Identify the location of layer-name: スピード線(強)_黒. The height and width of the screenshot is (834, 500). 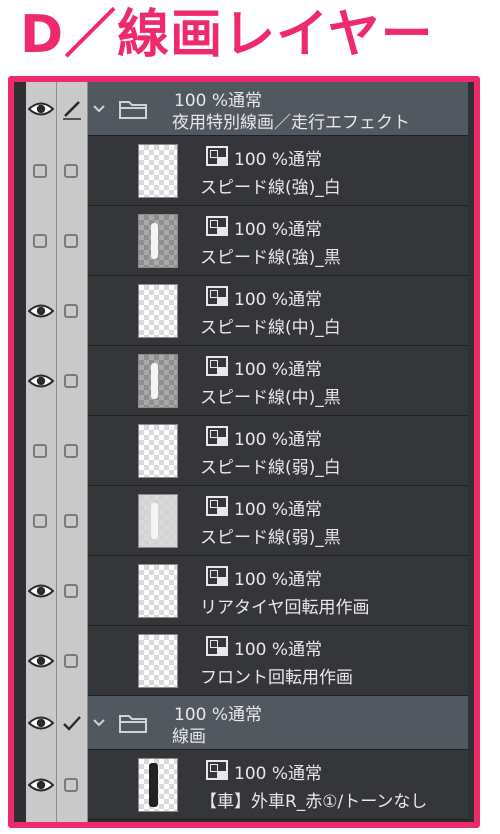
(270, 255).